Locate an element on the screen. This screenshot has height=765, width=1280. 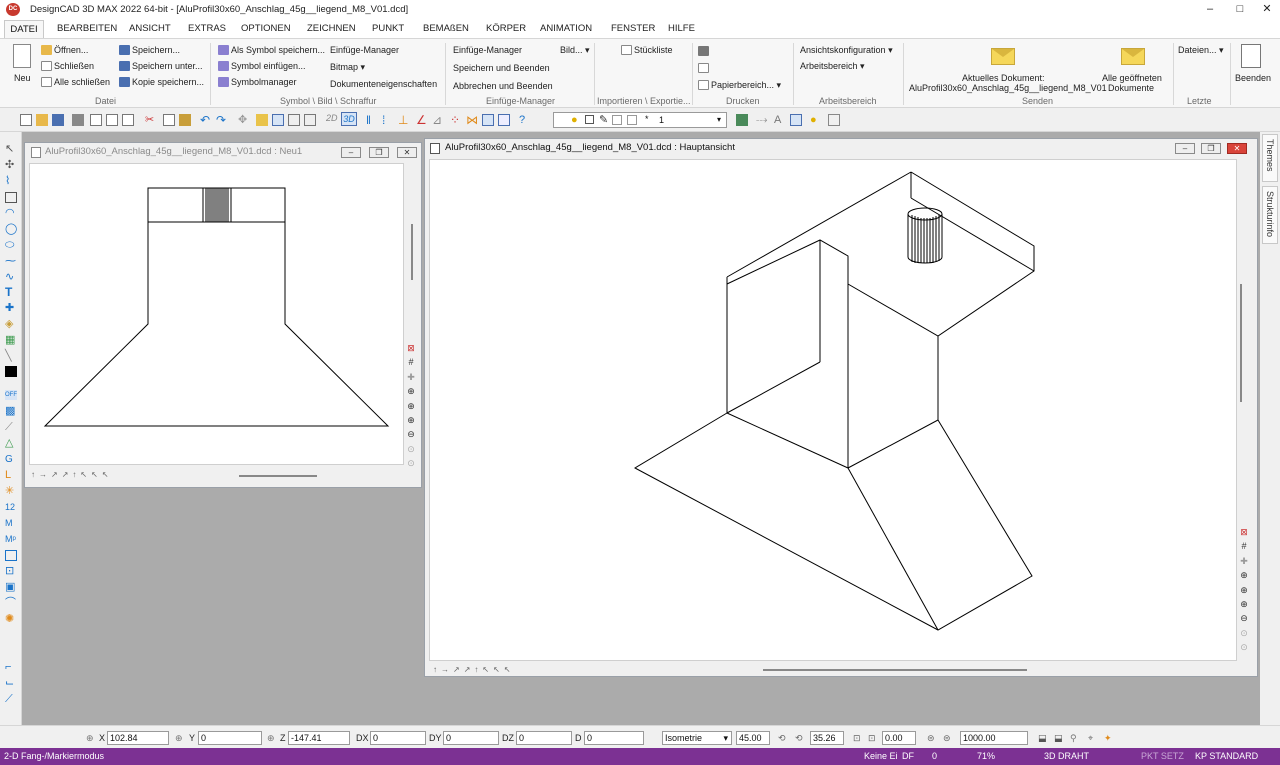
view-config-button: Ansichtskonfiguration ▾ is located at coordinates (846, 50).